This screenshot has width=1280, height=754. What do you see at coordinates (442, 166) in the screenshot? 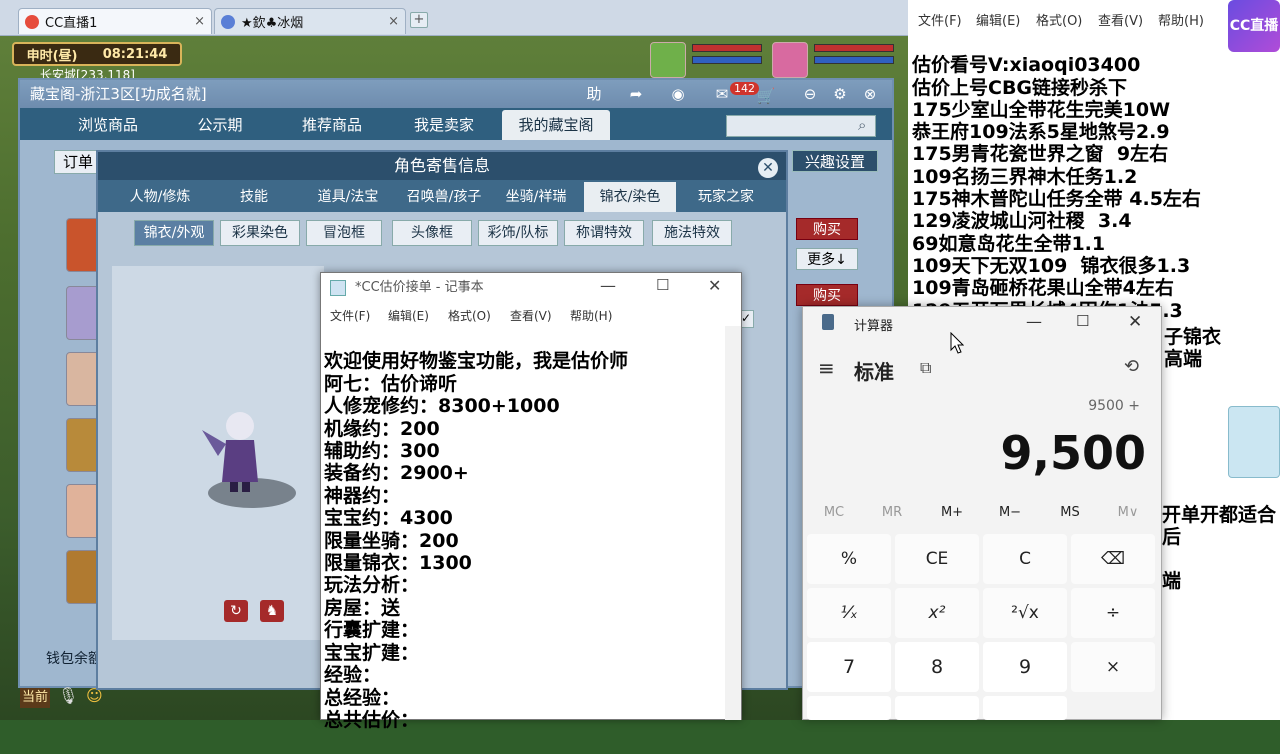
I see `role-sale-title: 角色寄售信息` at bounding box center [442, 166].